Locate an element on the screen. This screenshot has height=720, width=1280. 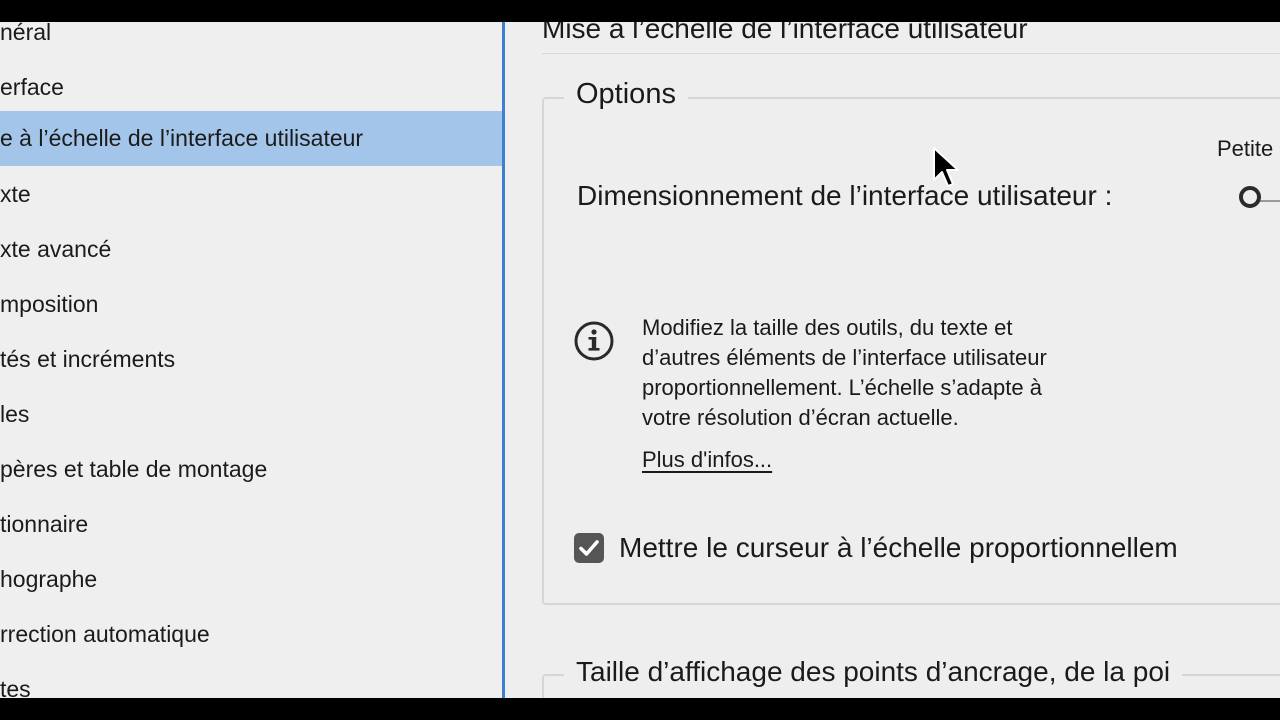
sidebar-item-units-increments: tés et incréments is located at coordinates (251, 359).